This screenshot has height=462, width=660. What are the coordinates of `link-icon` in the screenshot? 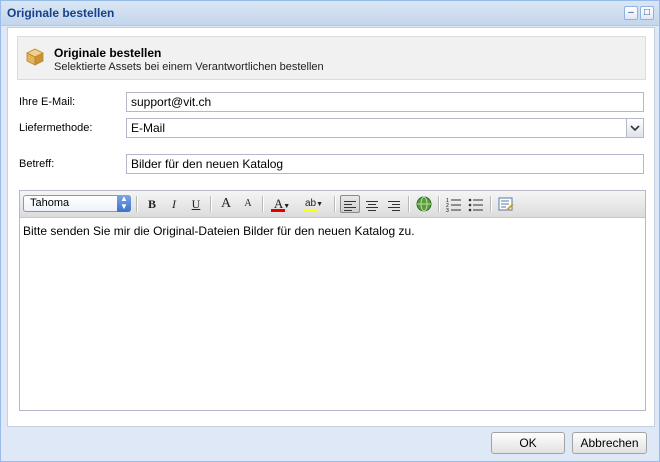 It's located at (424, 204).